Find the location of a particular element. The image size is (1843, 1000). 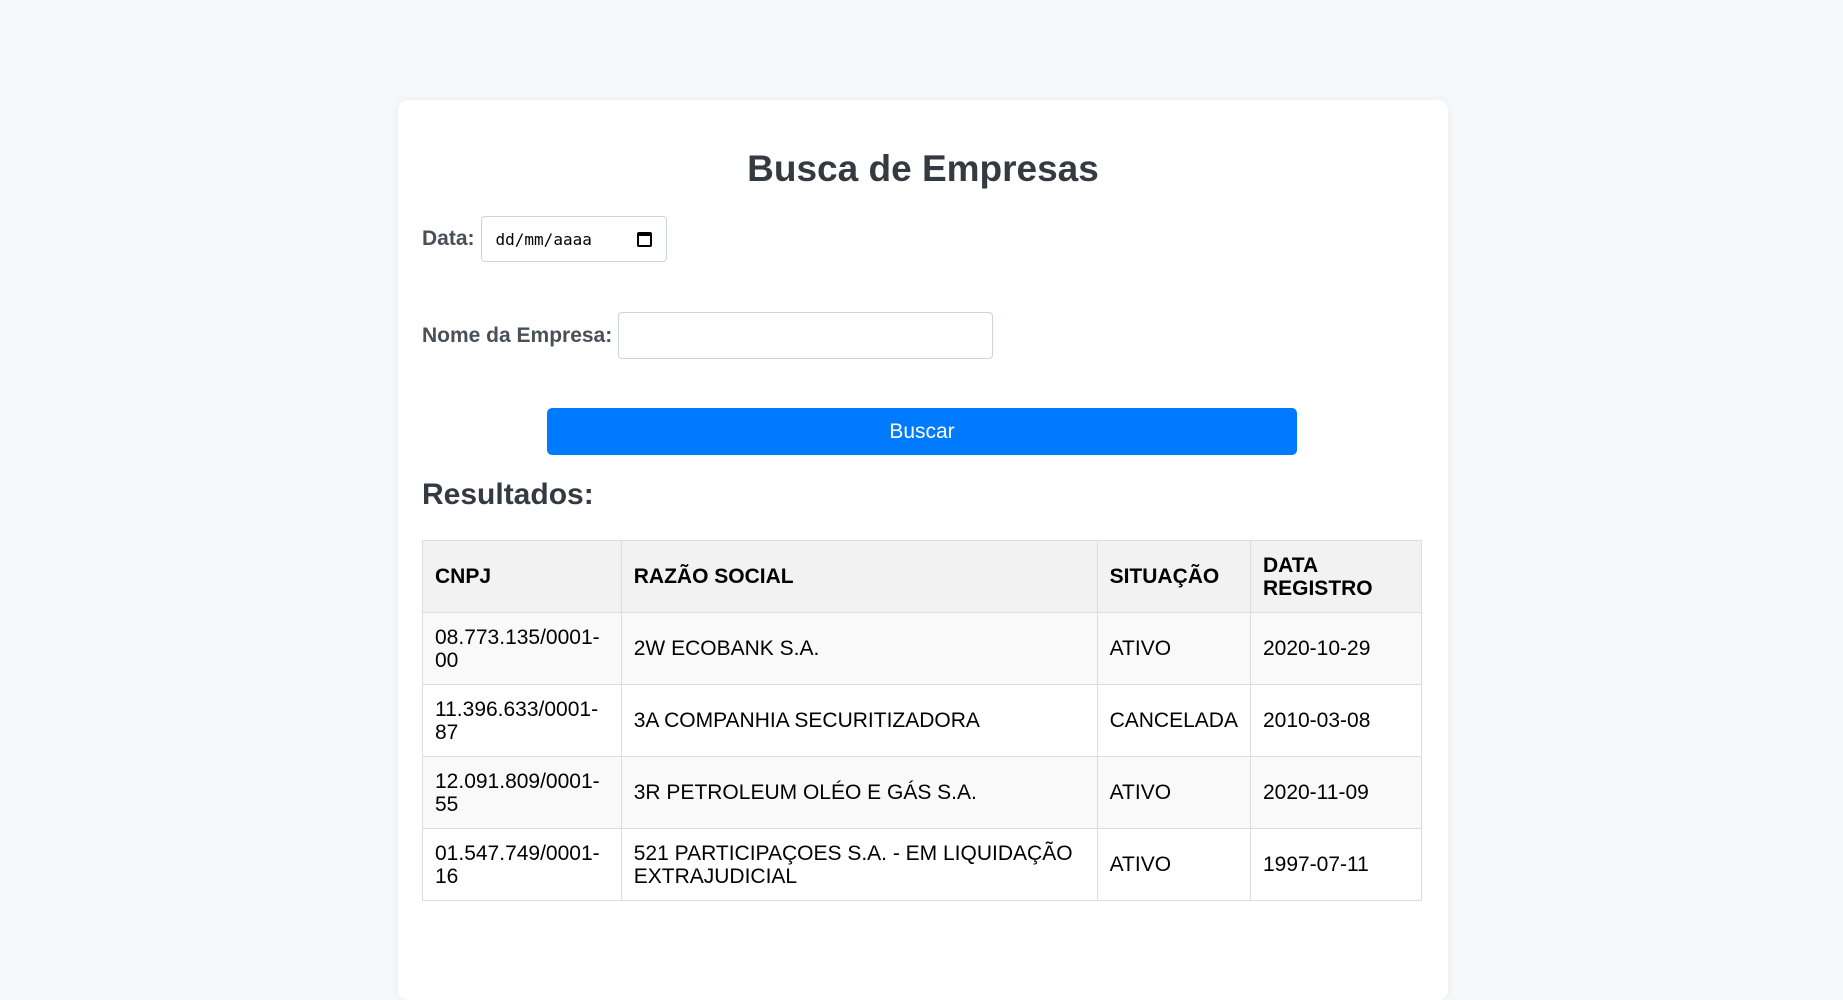

date-label: Data: is located at coordinates (448, 238).